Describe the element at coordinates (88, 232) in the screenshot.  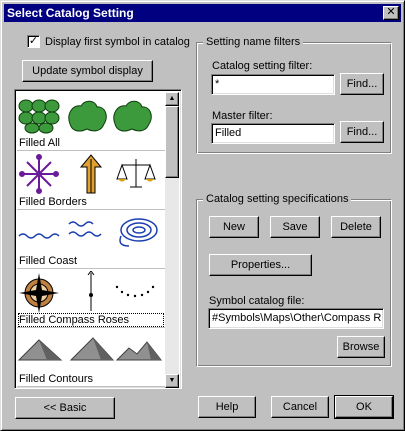
I see `filled-coast-preview-icon` at that location.